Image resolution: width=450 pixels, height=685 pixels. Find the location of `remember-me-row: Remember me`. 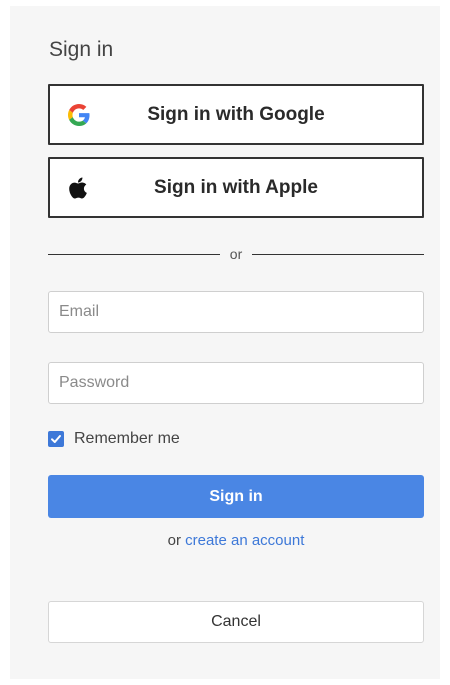

remember-me-row: Remember me is located at coordinates (114, 439).